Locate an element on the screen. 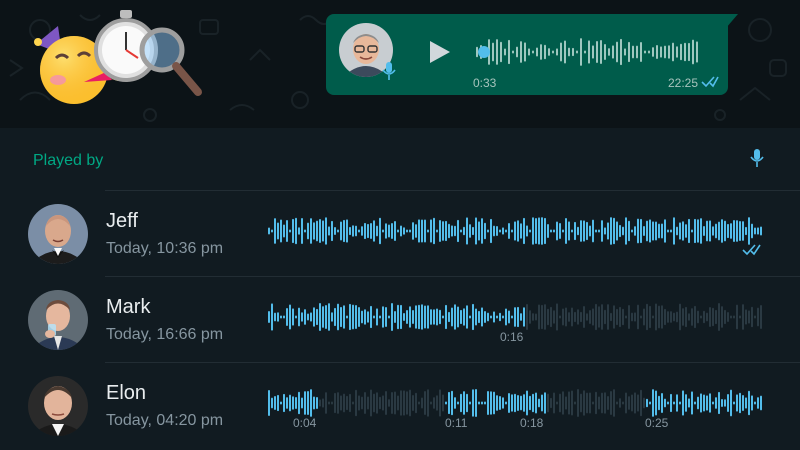 This screenshot has width=800, height=450. voice-message-bubble: 0:33 22:25 is located at coordinates (532, 54).